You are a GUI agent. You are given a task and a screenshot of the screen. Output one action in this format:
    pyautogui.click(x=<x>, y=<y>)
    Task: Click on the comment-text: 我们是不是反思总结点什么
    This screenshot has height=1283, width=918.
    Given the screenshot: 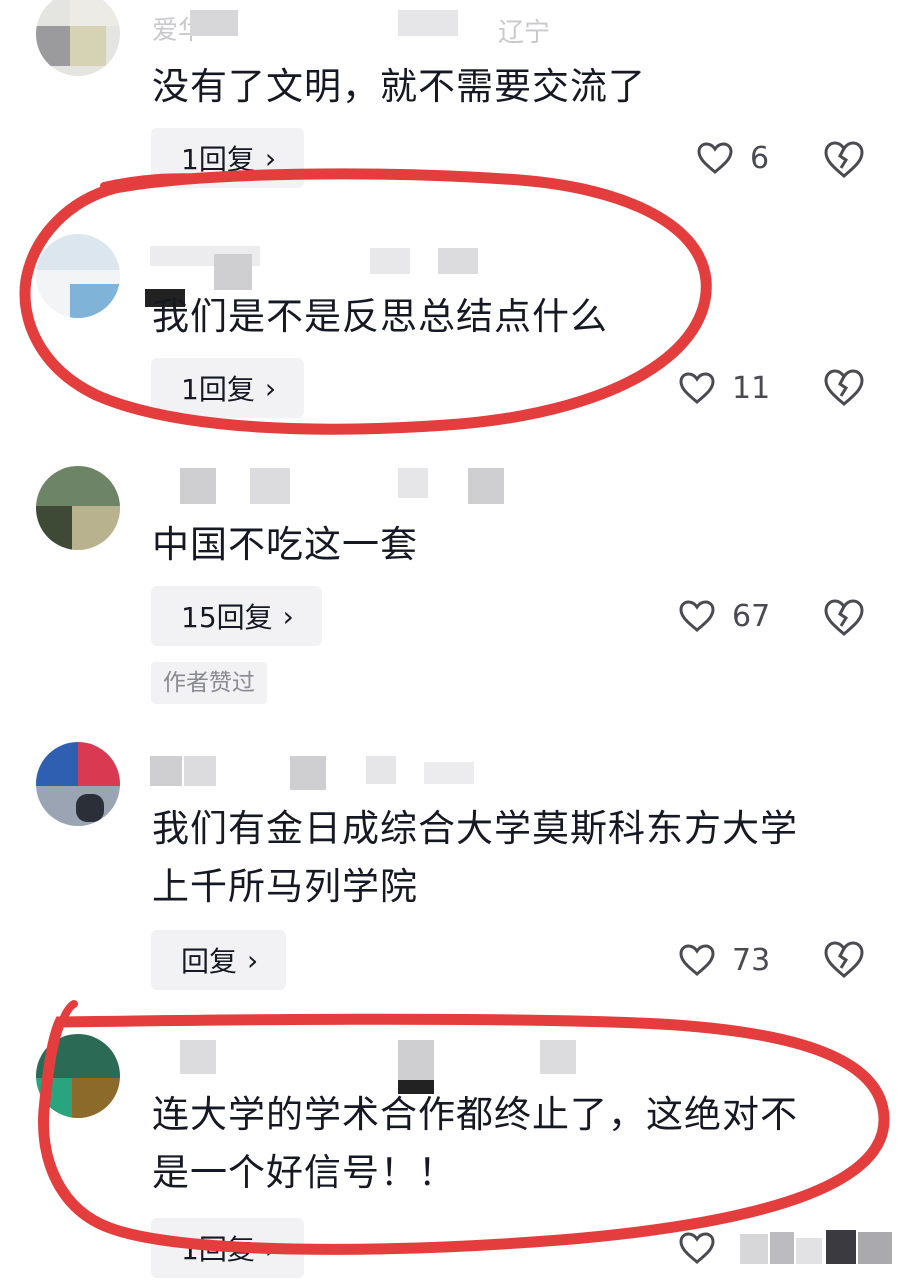 What is the action you would take?
    pyautogui.click(x=380, y=316)
    